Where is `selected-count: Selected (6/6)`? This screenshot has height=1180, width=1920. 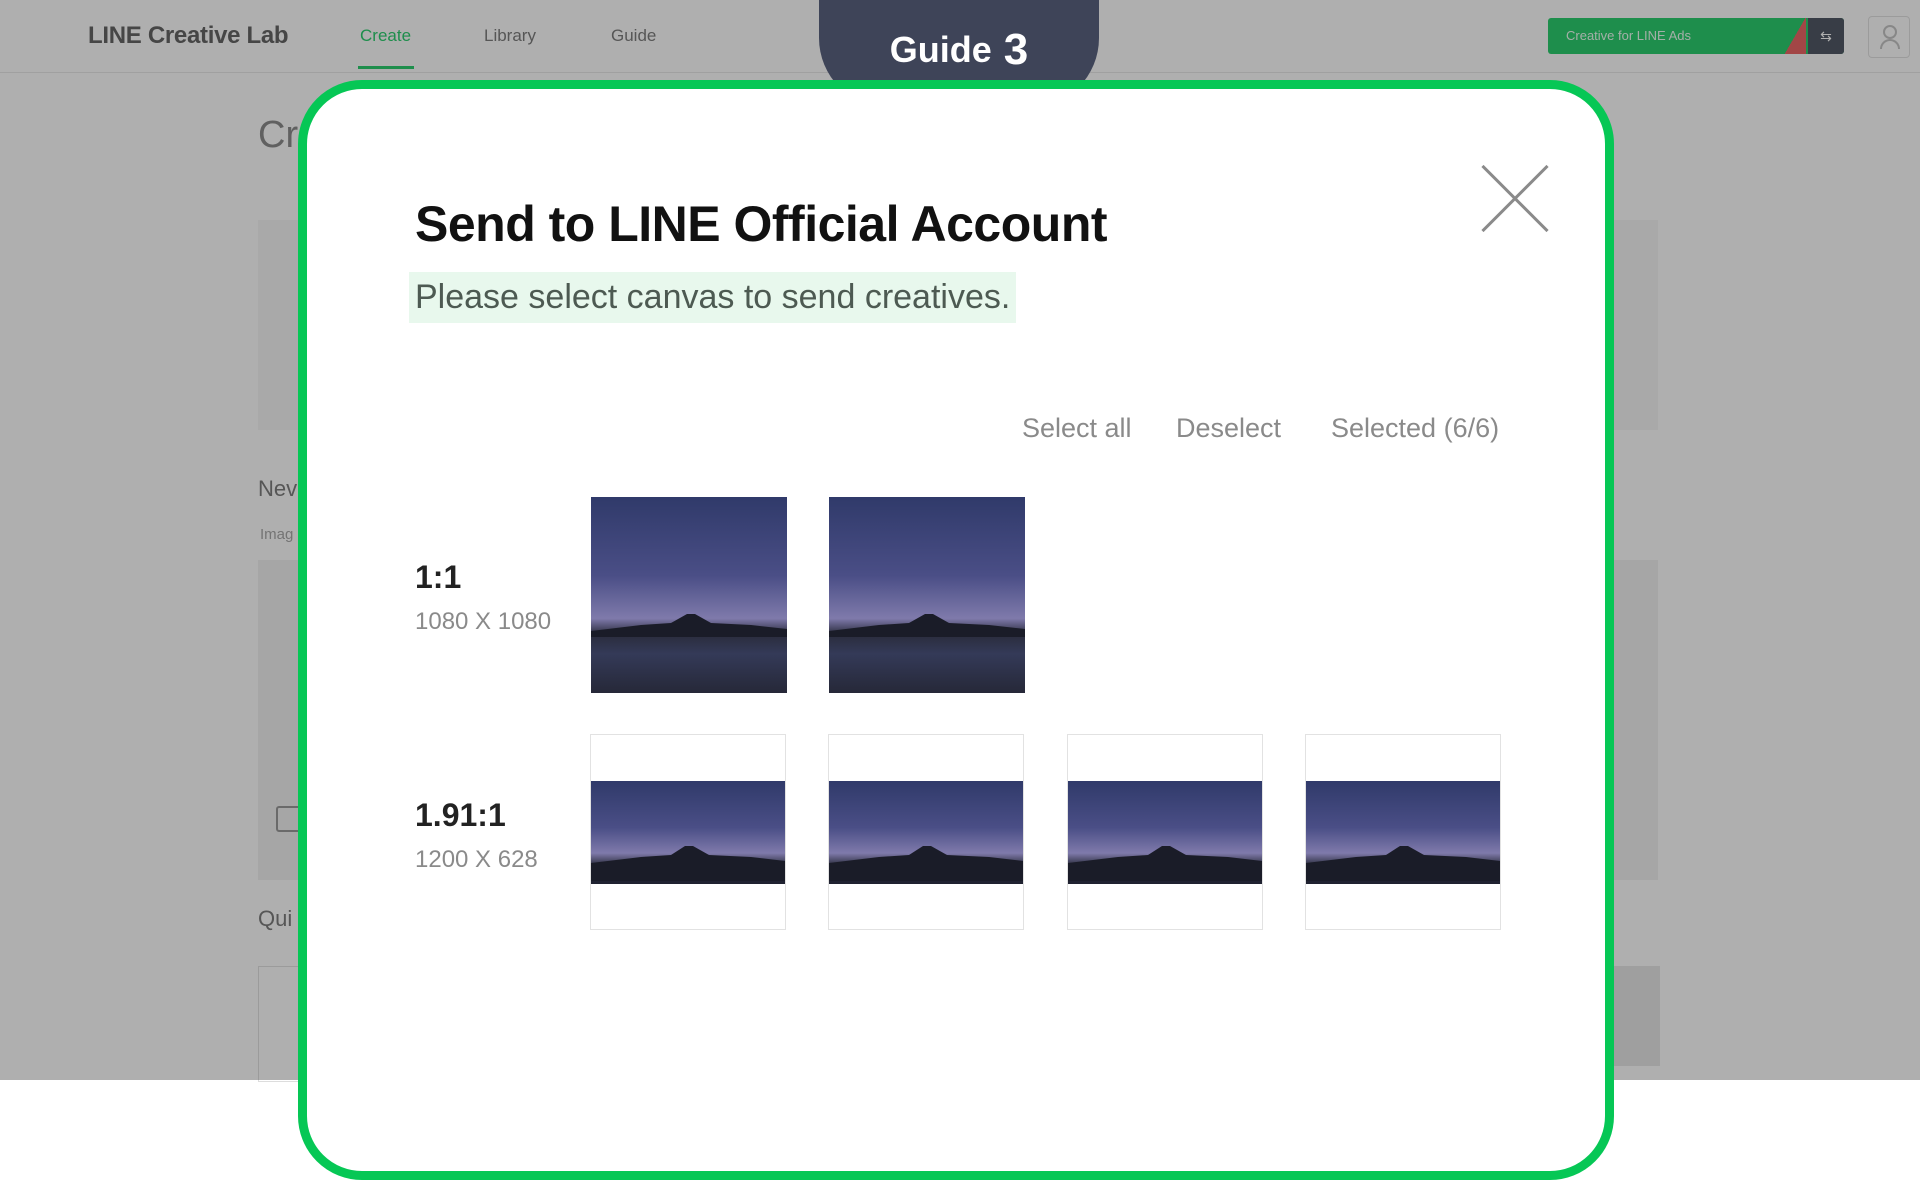
selected-count: Selected (6/6) is located at coordinates (1415, 428).